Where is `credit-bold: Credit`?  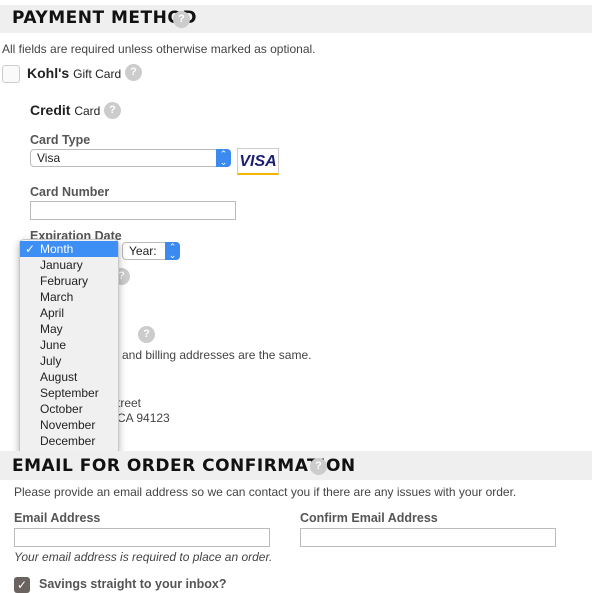
credit-bold: Credit is located at coordinates (50, 110).